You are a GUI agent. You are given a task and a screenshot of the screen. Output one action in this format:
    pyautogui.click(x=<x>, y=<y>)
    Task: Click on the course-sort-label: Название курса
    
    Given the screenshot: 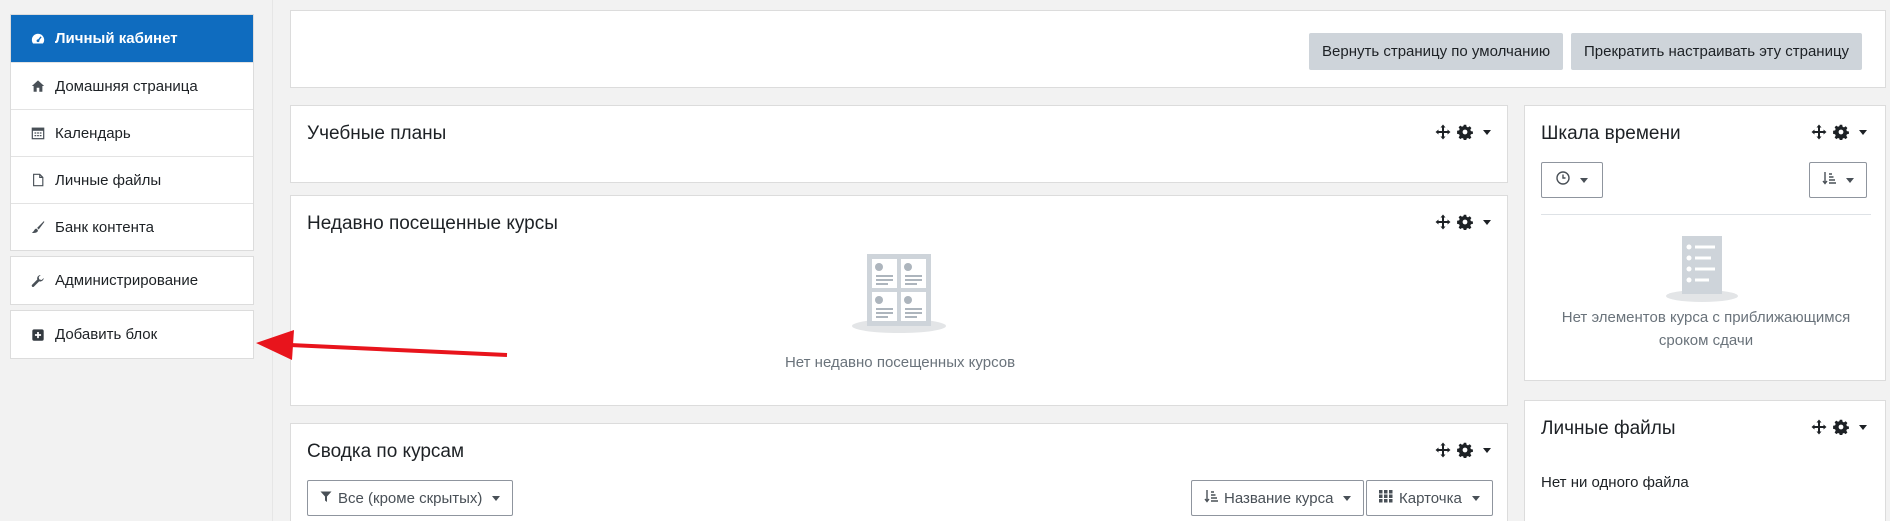 What is the action you would take?
    pyautogui.click(x=1279, y=498)
    